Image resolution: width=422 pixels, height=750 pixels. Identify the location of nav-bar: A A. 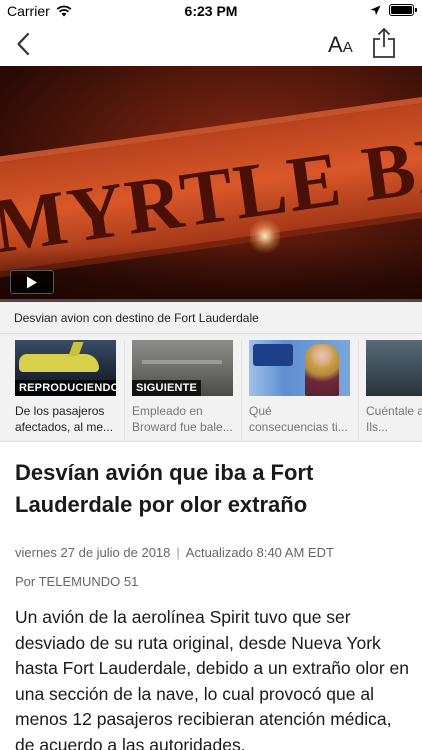
(211, 44).